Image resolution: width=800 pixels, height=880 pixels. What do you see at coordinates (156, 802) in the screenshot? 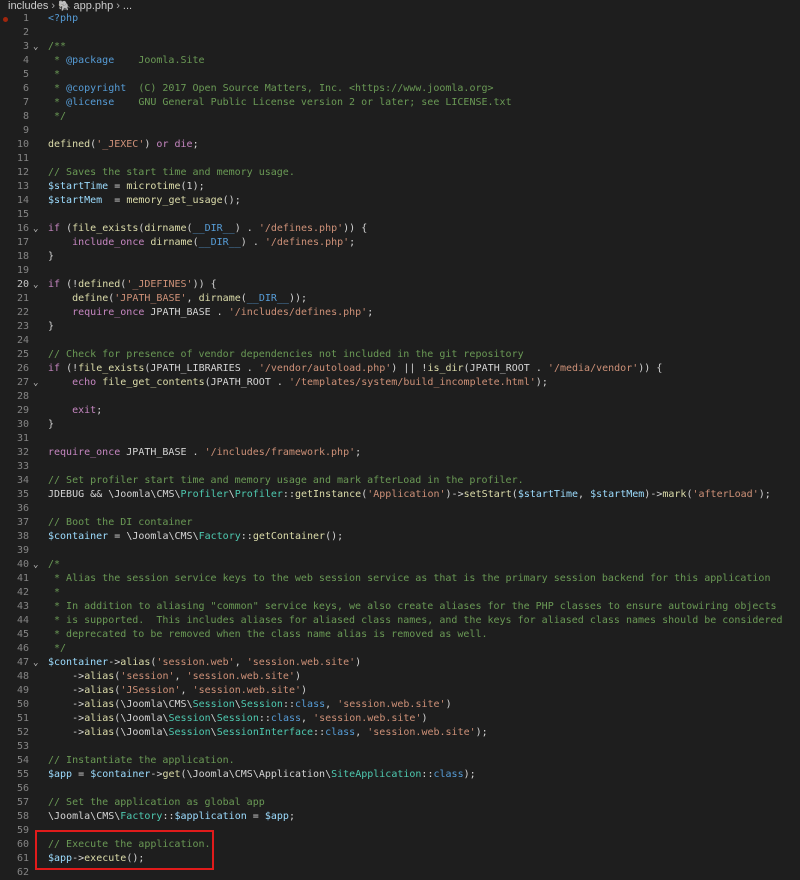
I see `code-text: // Set the application as global app` at bounding box center [156, 802].